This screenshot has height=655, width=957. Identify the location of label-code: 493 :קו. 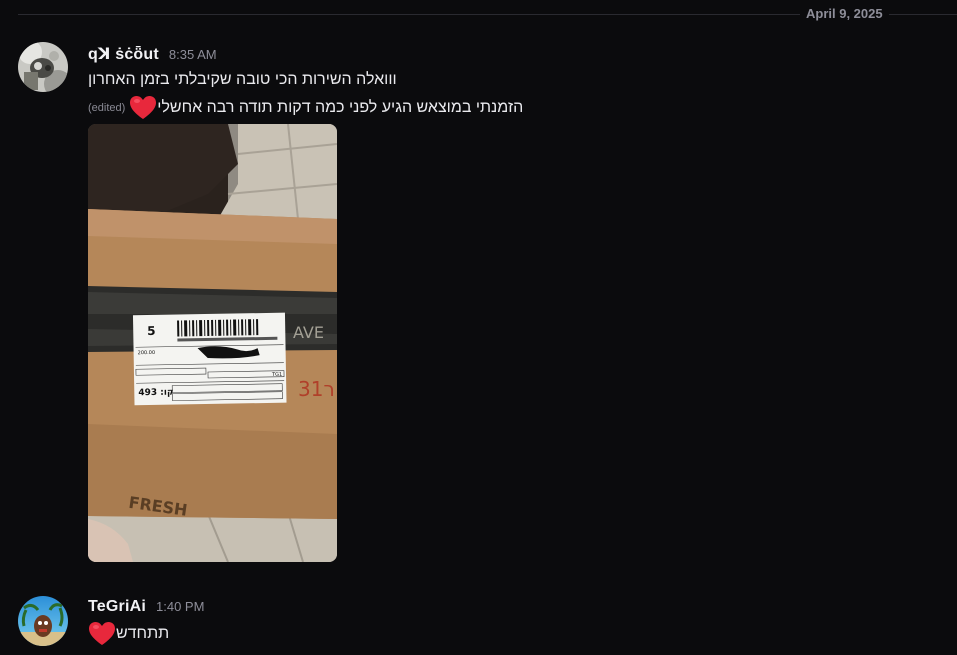
(155, 393).